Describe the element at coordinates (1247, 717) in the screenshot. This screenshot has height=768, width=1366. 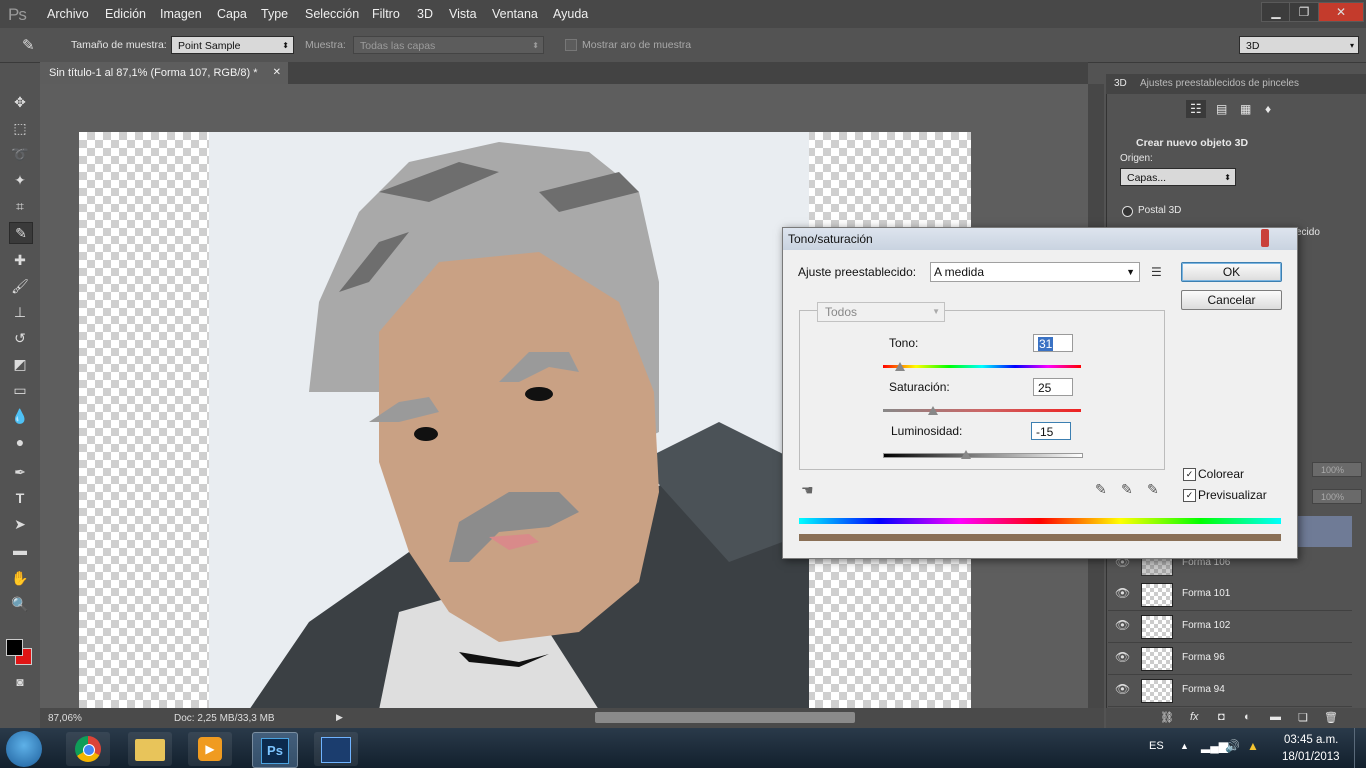
I see `adjustment-icon: ◐` at that location.